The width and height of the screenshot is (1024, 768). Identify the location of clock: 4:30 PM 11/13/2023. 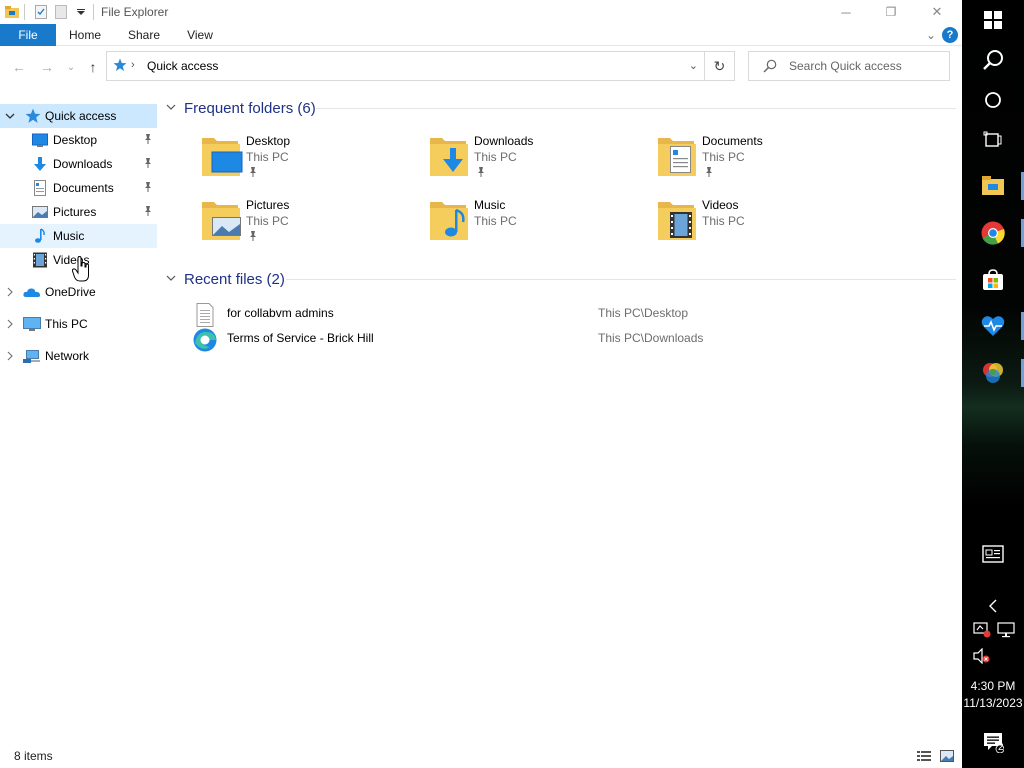
(993, 695).